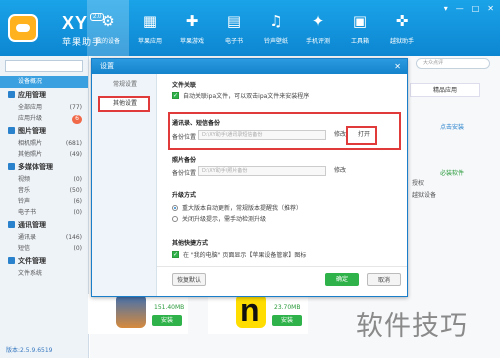  What do you see at coordinates (318, 21) in the screenshot?
I see `review-icon: ✦` at bounding box center [318, 21].